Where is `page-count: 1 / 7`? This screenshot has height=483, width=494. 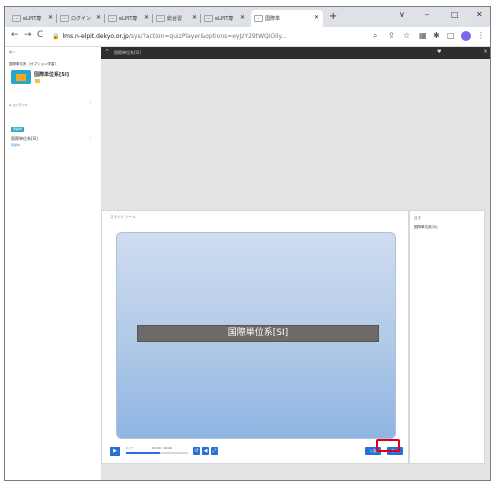 page-count: 1 / 7 is located at coordinates (129, 448).